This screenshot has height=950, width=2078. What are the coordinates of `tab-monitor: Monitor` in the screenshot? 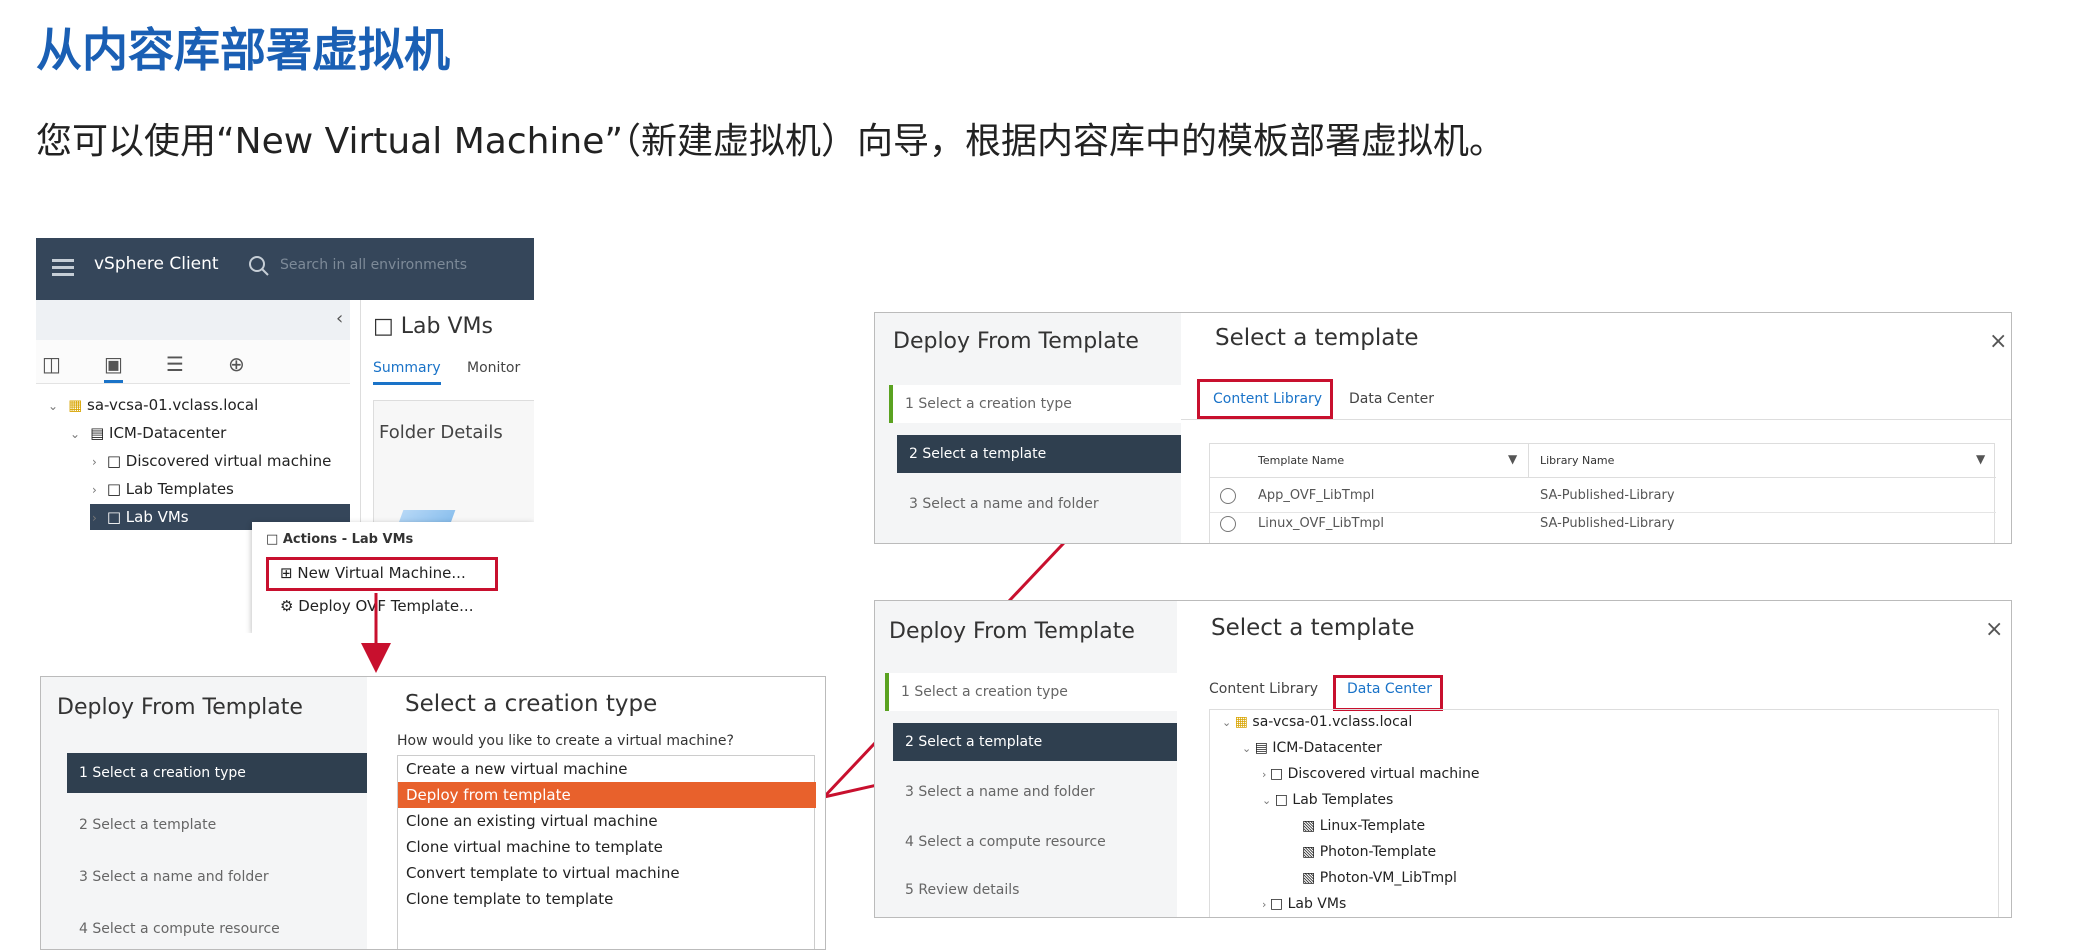 It's located at (493, 368).